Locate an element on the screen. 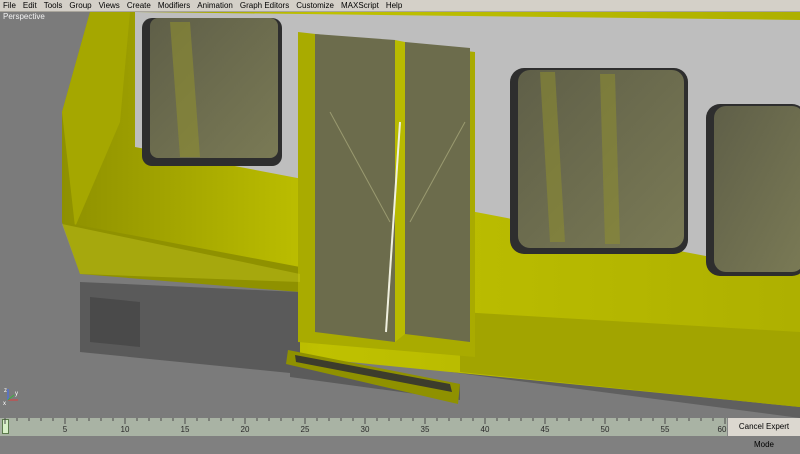 Image resolution: width=800 pixels, height=454 pixels. menu-help: Help is located at coordinates (394, 5).